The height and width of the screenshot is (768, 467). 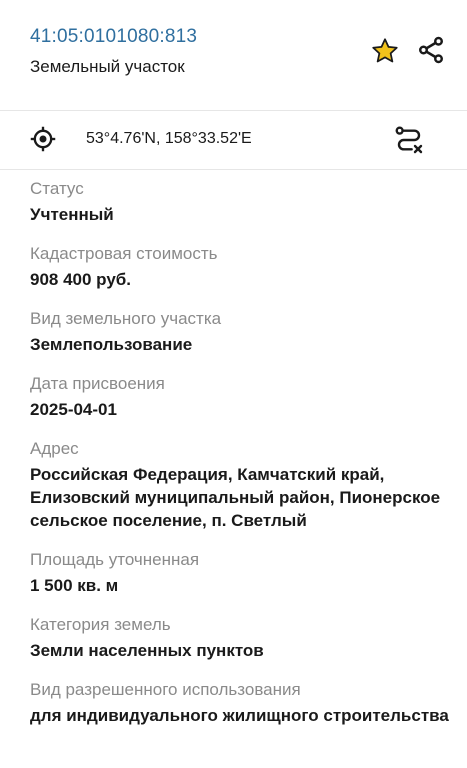 I want to click on property-value: 1 500 кв. м, so click(x=74, y=585).